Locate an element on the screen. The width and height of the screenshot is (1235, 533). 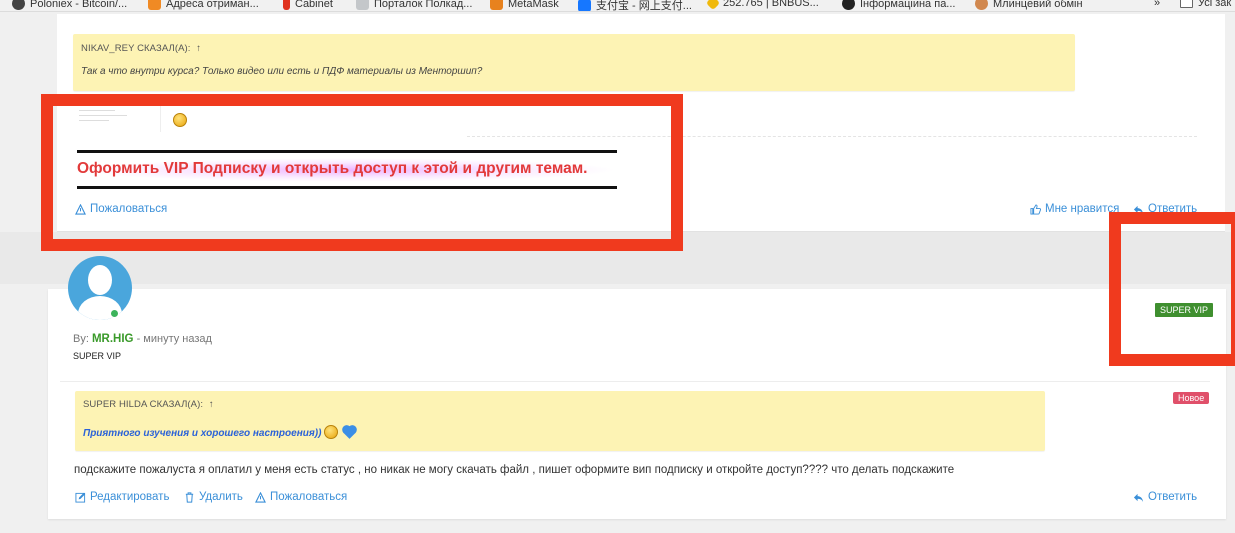
bookmark-label: Cabinet is located at coordinates (314, 5).